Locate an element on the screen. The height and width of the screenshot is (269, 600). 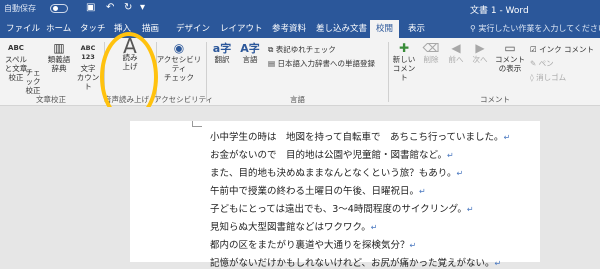
ink-comment-button: ☑ インク コメント is located at coordinates (562, 49).